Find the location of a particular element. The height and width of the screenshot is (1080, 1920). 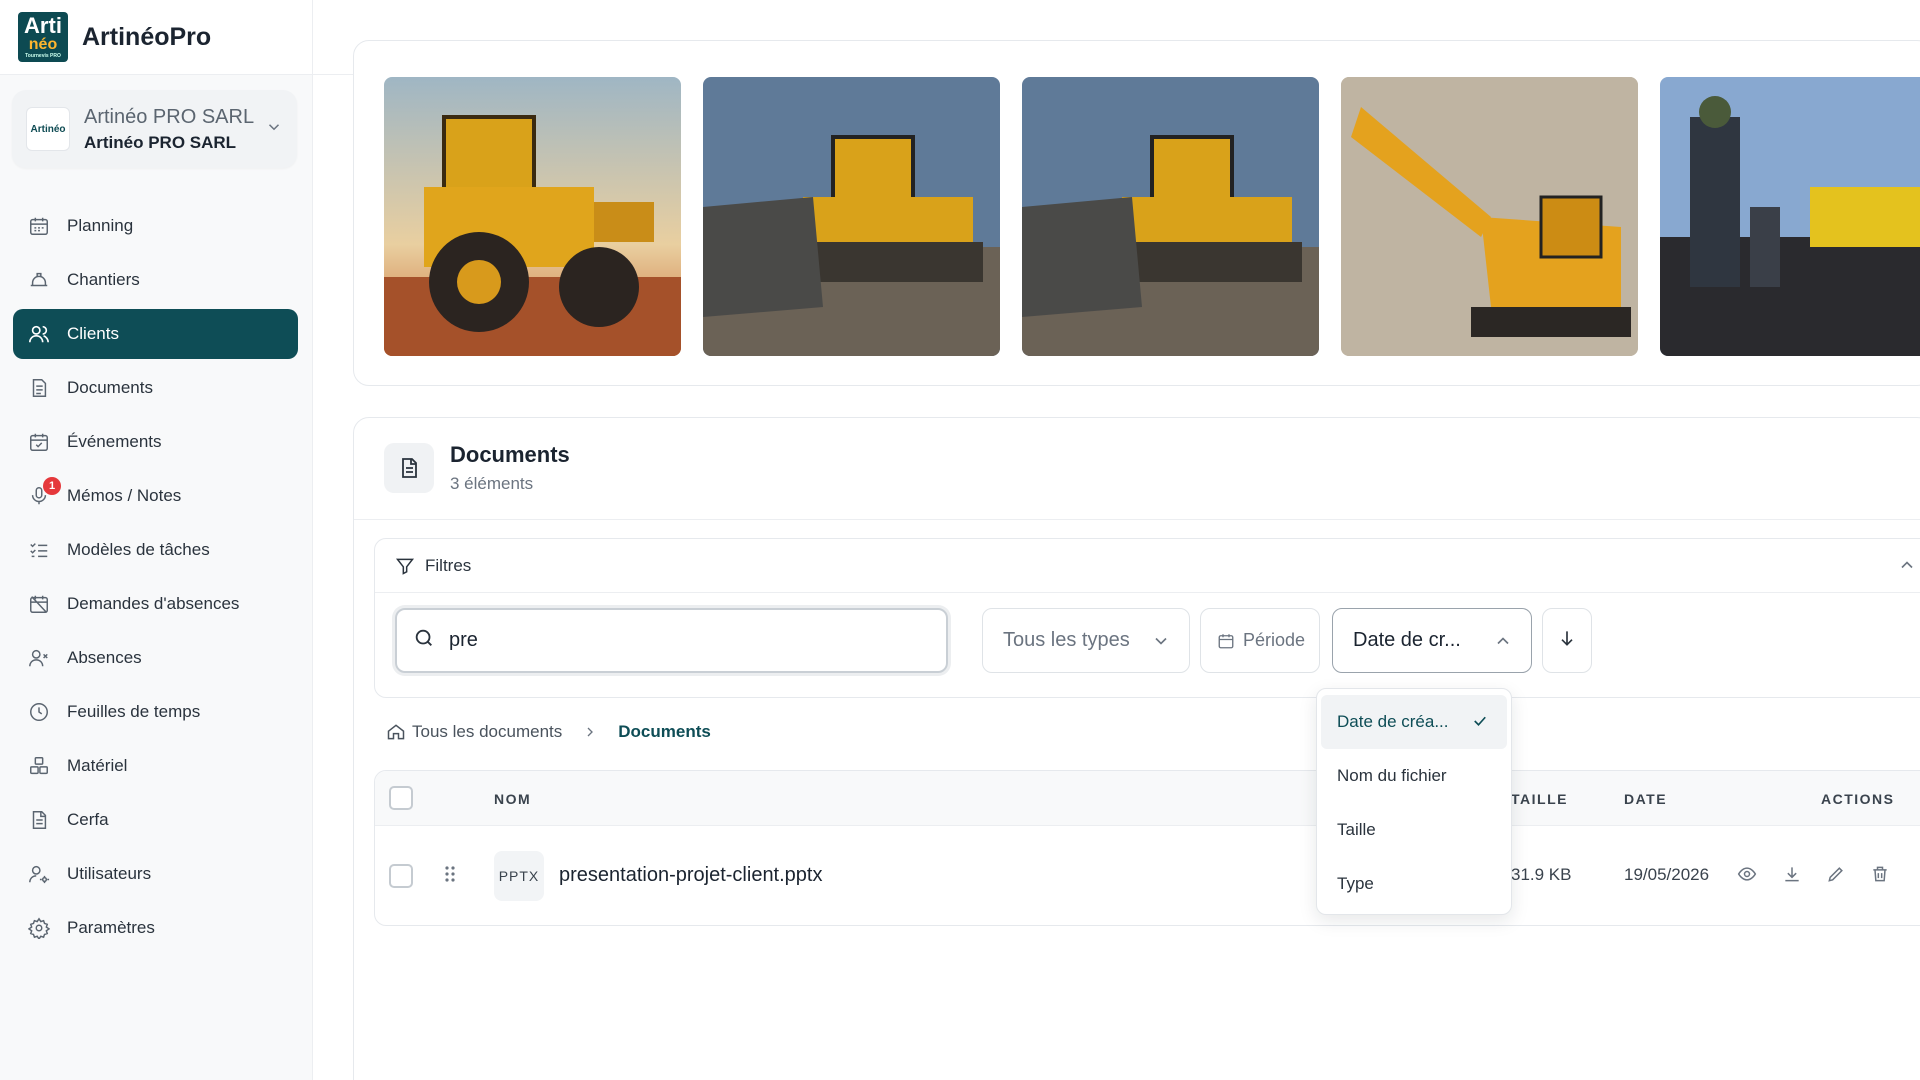

row-checkbox is located at coordinates (401, 876).